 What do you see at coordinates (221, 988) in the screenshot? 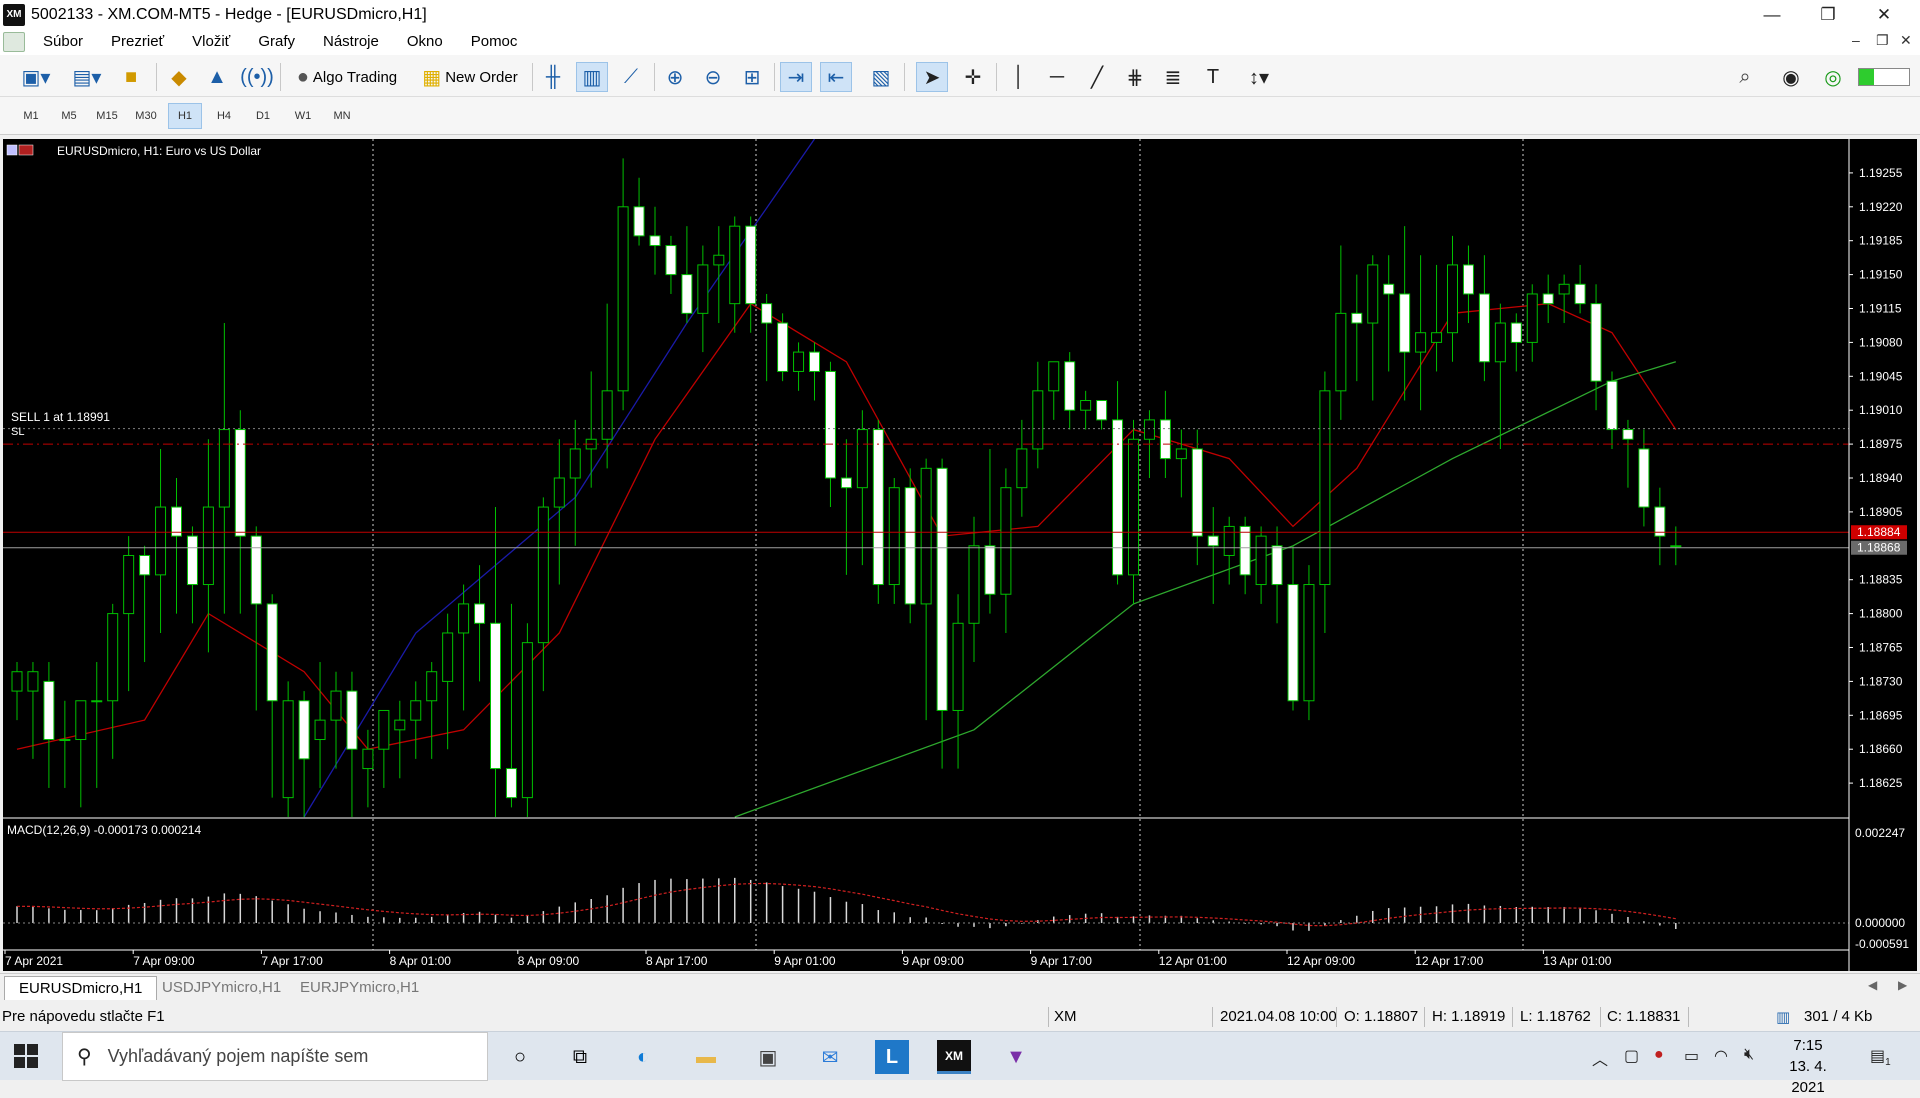
I see `tab-usdjpymicro: USDJPYmicro,H1` at bounding box center [221, 988].